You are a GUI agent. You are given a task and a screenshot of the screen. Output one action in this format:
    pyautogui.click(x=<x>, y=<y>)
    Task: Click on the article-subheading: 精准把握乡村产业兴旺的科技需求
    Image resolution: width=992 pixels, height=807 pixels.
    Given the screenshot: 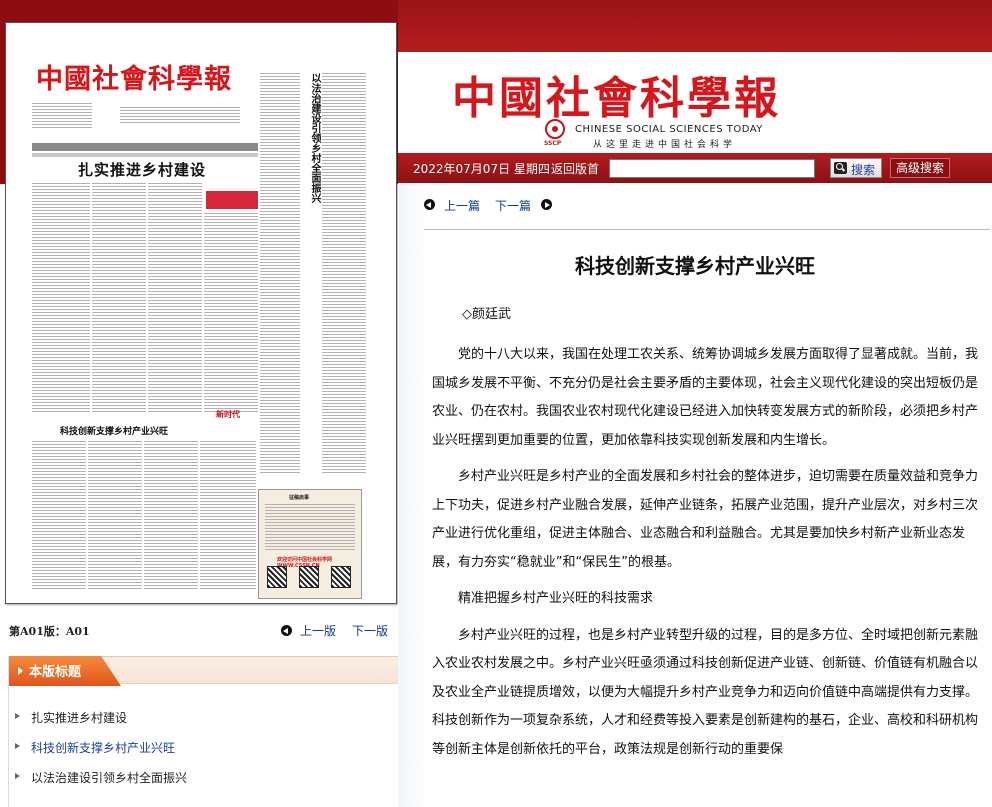 What is the action you would take?
    pyautogui.click(x=556, y=598)
    